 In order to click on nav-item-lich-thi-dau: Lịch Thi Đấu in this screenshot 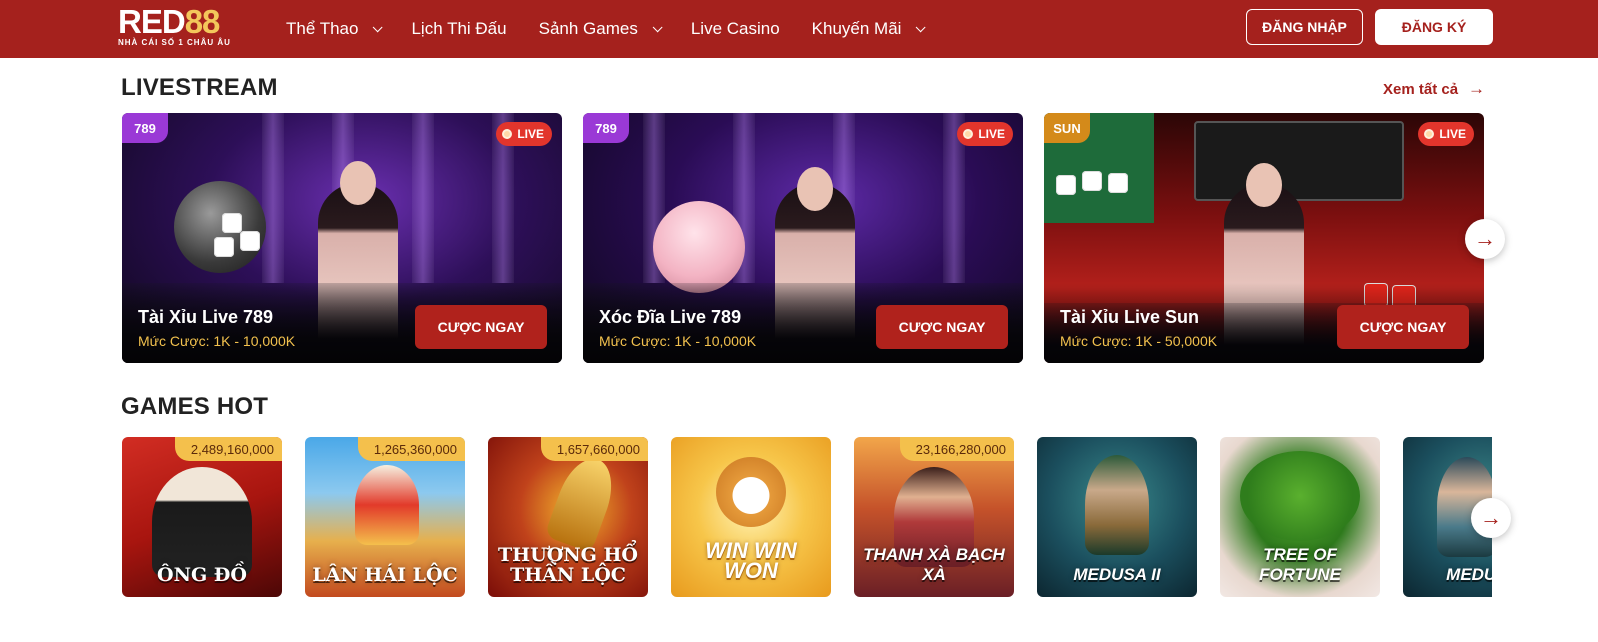, I will do `click(458, 29)`.